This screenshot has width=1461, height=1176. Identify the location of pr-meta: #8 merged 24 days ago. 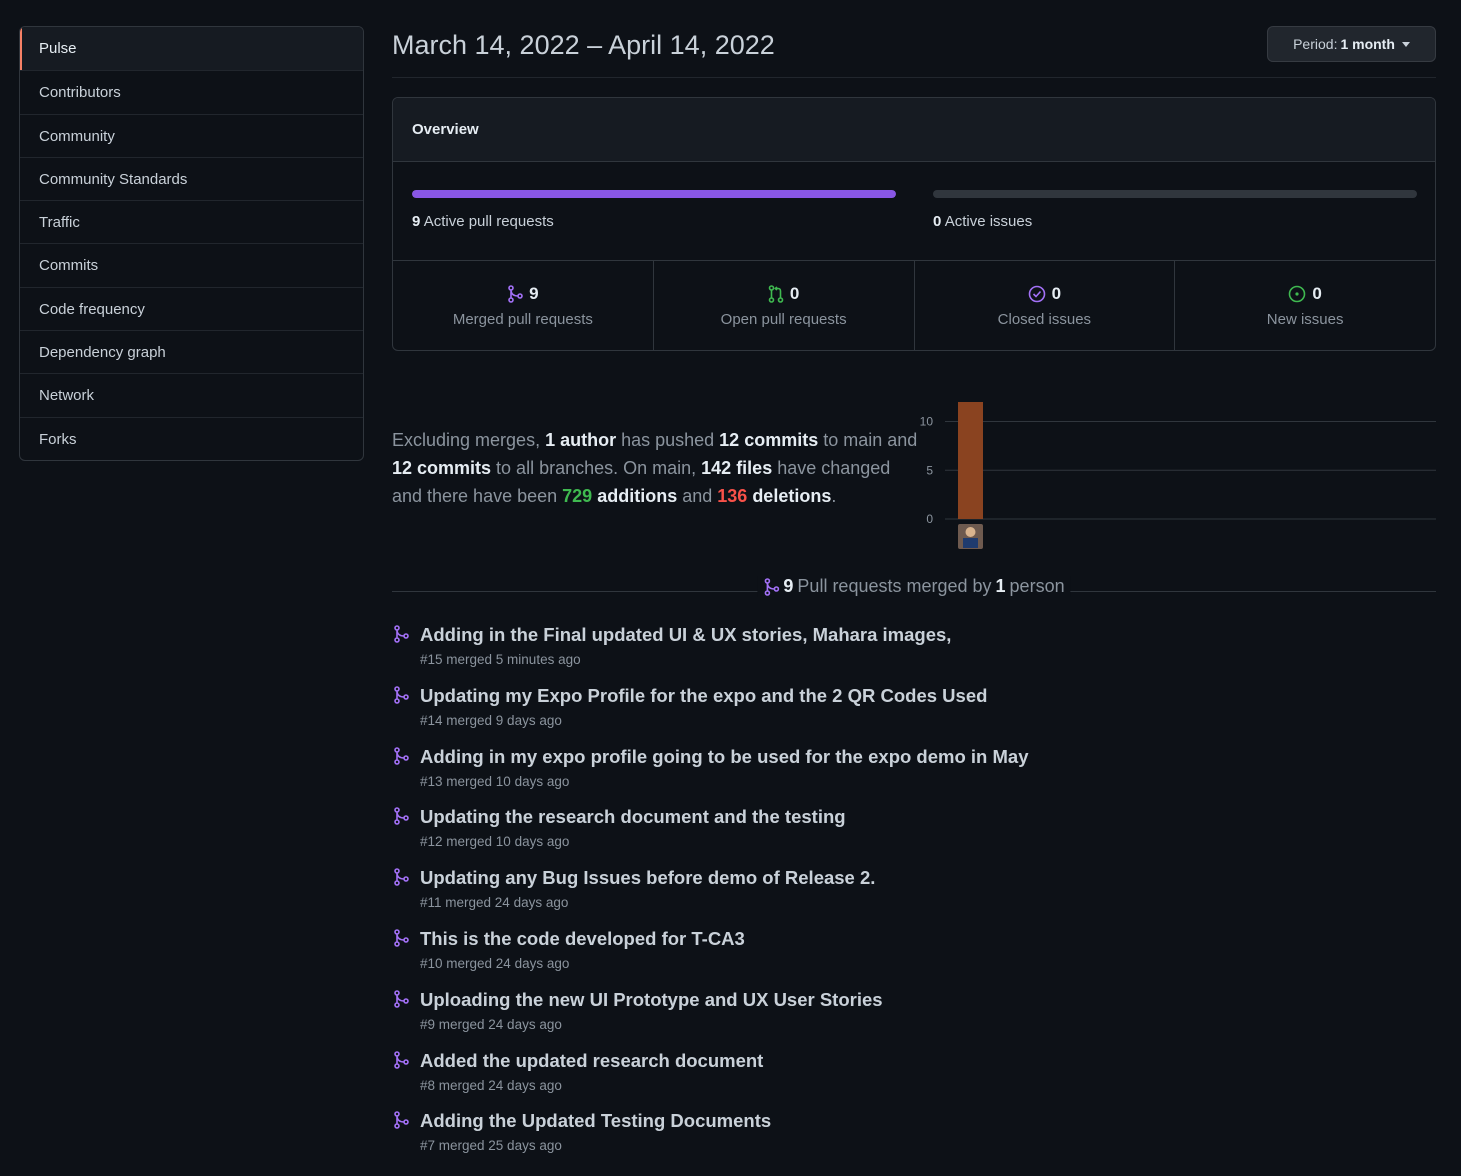
(491, 1085).